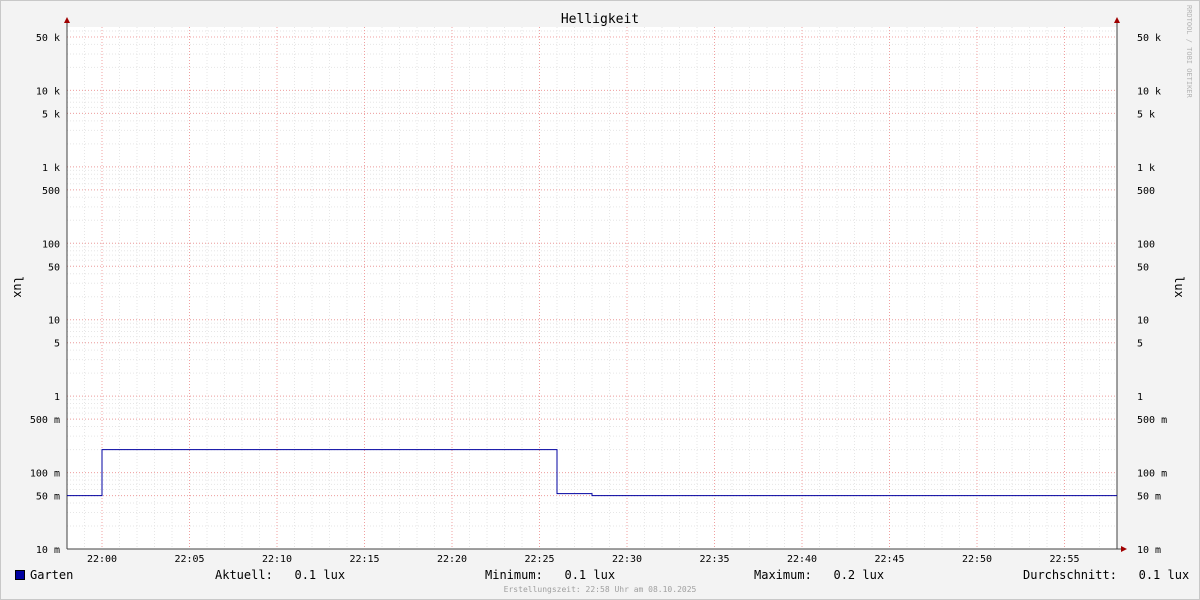 This screenshot has width=1200, height=600. I want to click on y-tick-label-left: 100, so click(51, 244).